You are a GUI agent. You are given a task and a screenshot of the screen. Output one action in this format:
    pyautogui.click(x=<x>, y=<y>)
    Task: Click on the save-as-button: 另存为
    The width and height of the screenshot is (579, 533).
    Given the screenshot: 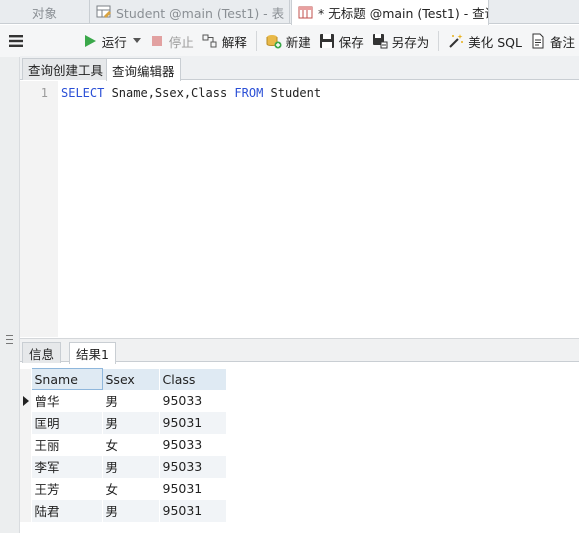 What is the action you would take?
    pyautogui.click(x=401, y=41)
    